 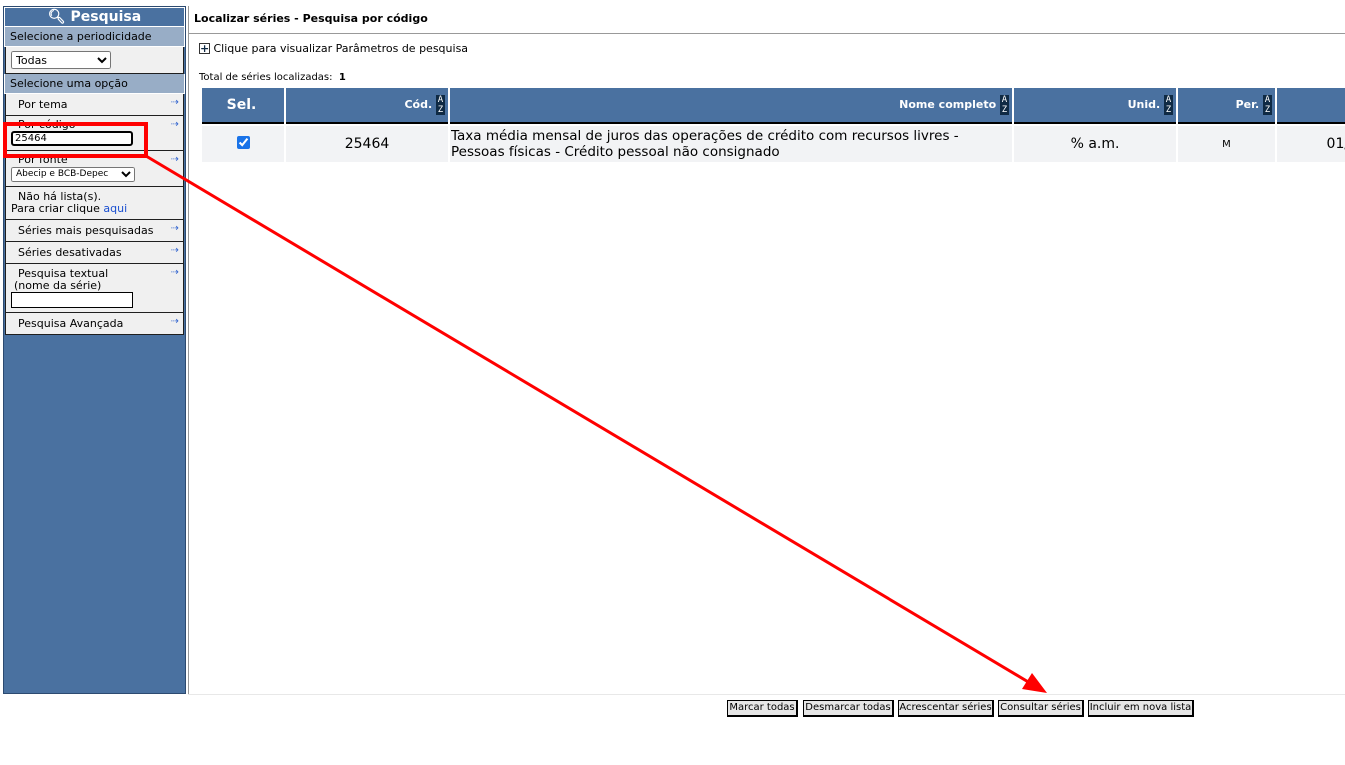 What do you see at coordinates (75, 140) in the screenshot?
I see `highlight-box` at bounding box center [75, 140].